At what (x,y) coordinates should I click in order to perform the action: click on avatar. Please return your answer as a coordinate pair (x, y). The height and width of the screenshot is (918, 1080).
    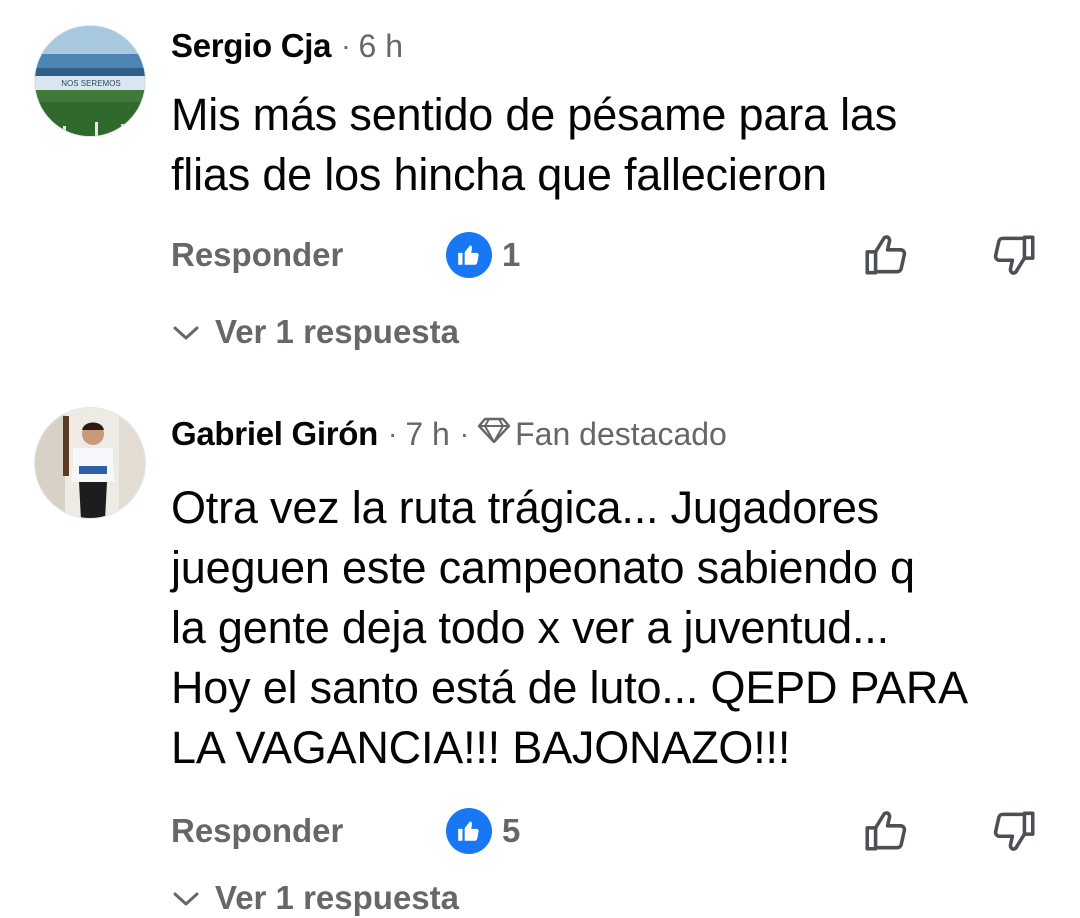
    Looking at the image, I should click on (90, 463).